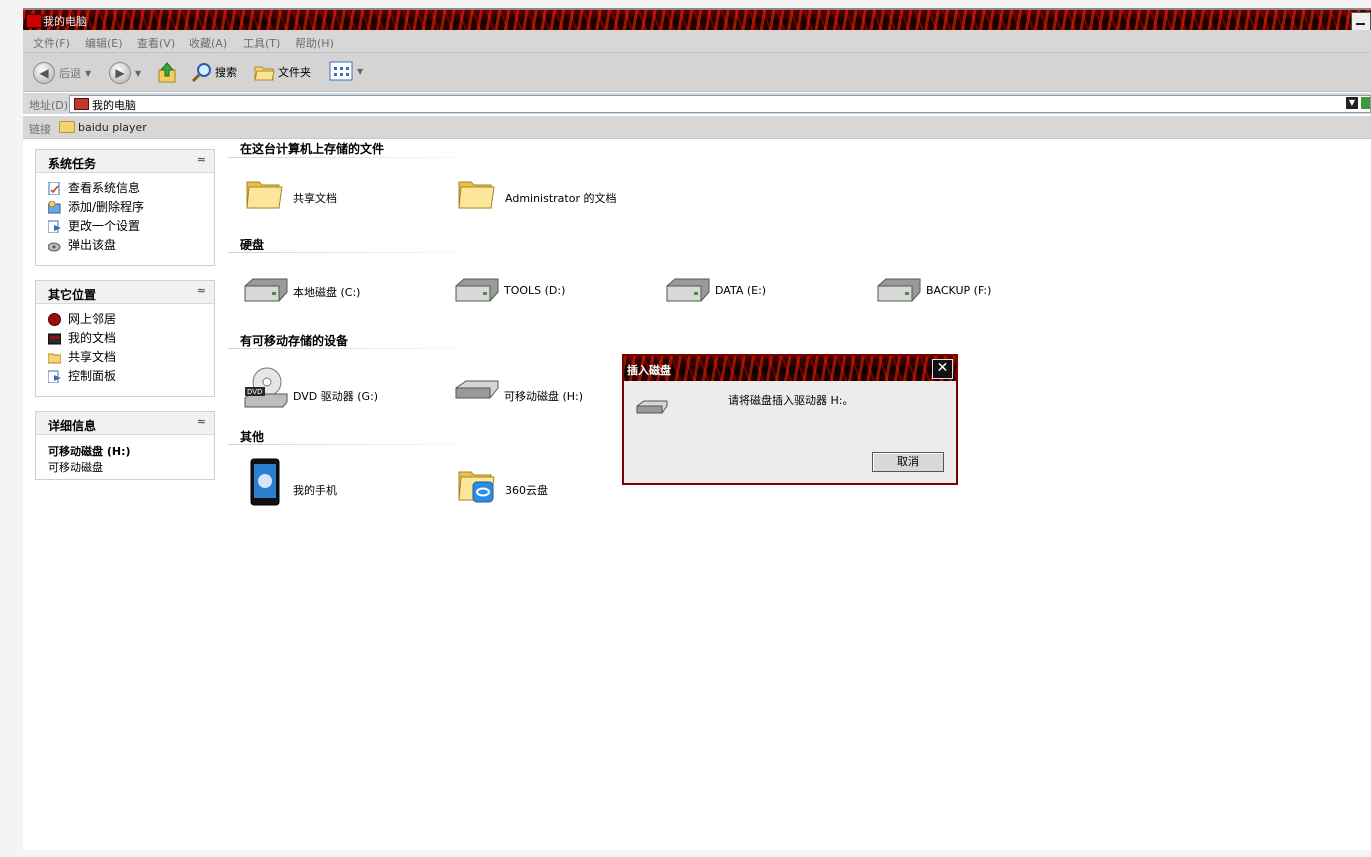 This screenshot has width=1371, height=857. I want to click on folders-button: 文件夹, so click(282, 72).